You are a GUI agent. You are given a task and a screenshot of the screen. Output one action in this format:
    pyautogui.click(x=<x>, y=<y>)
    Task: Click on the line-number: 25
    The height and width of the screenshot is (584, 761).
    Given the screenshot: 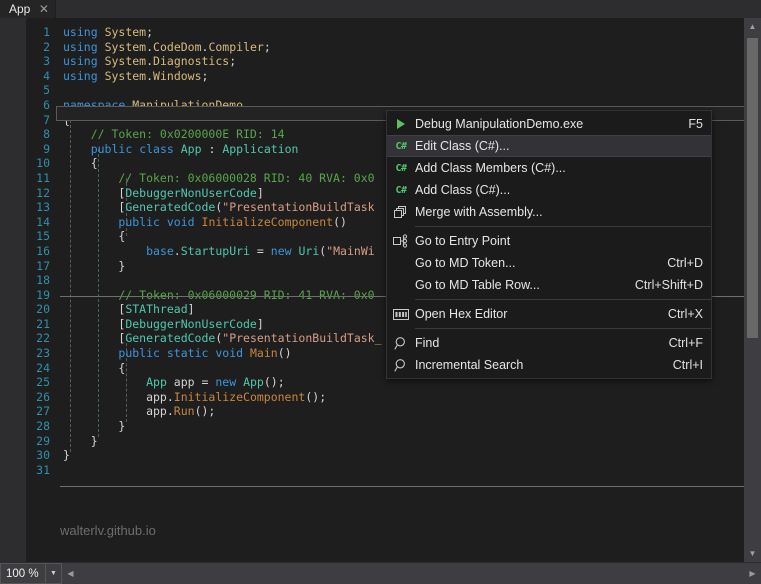 What is the action you would take?
    pyautogui.click(x=43, y=382)
    